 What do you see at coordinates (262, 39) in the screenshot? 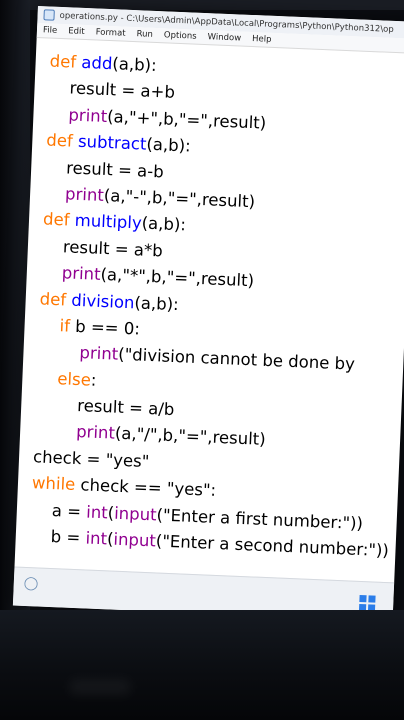
I see `menu-help: Help` at bounding box center [262, 39].